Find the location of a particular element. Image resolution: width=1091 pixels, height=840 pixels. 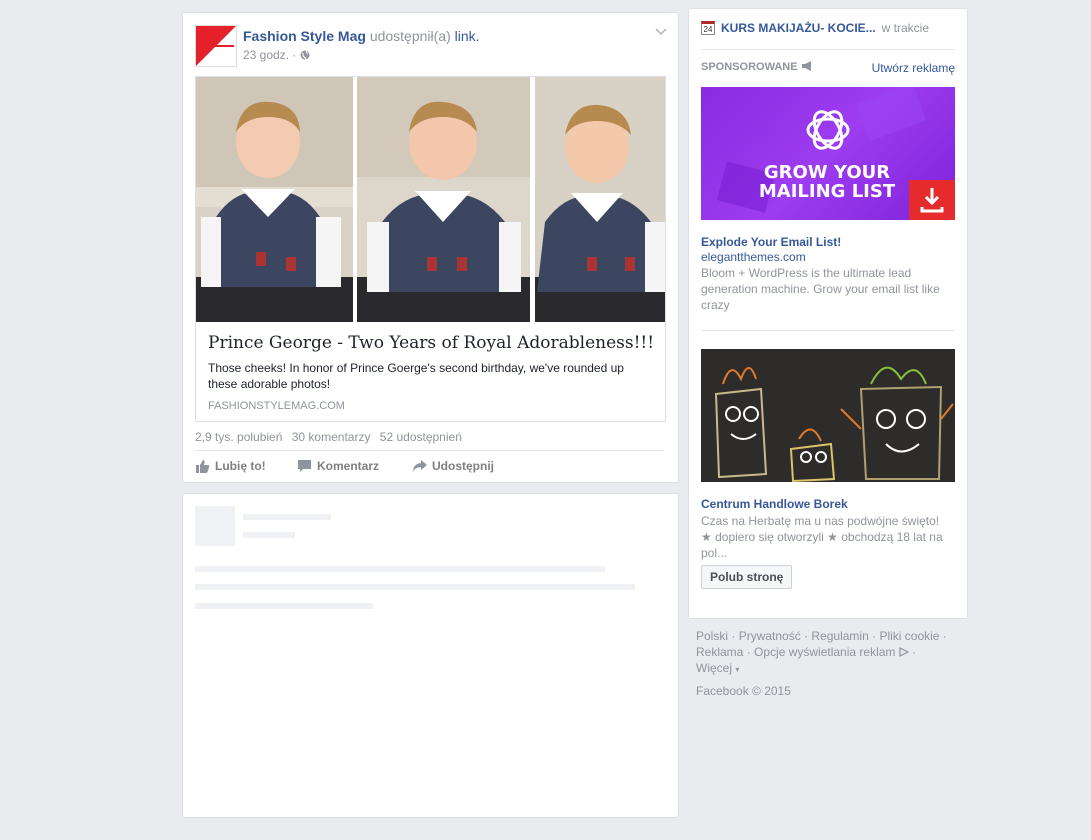

like-label: Lubię to! is located at coordinates (240, 466).